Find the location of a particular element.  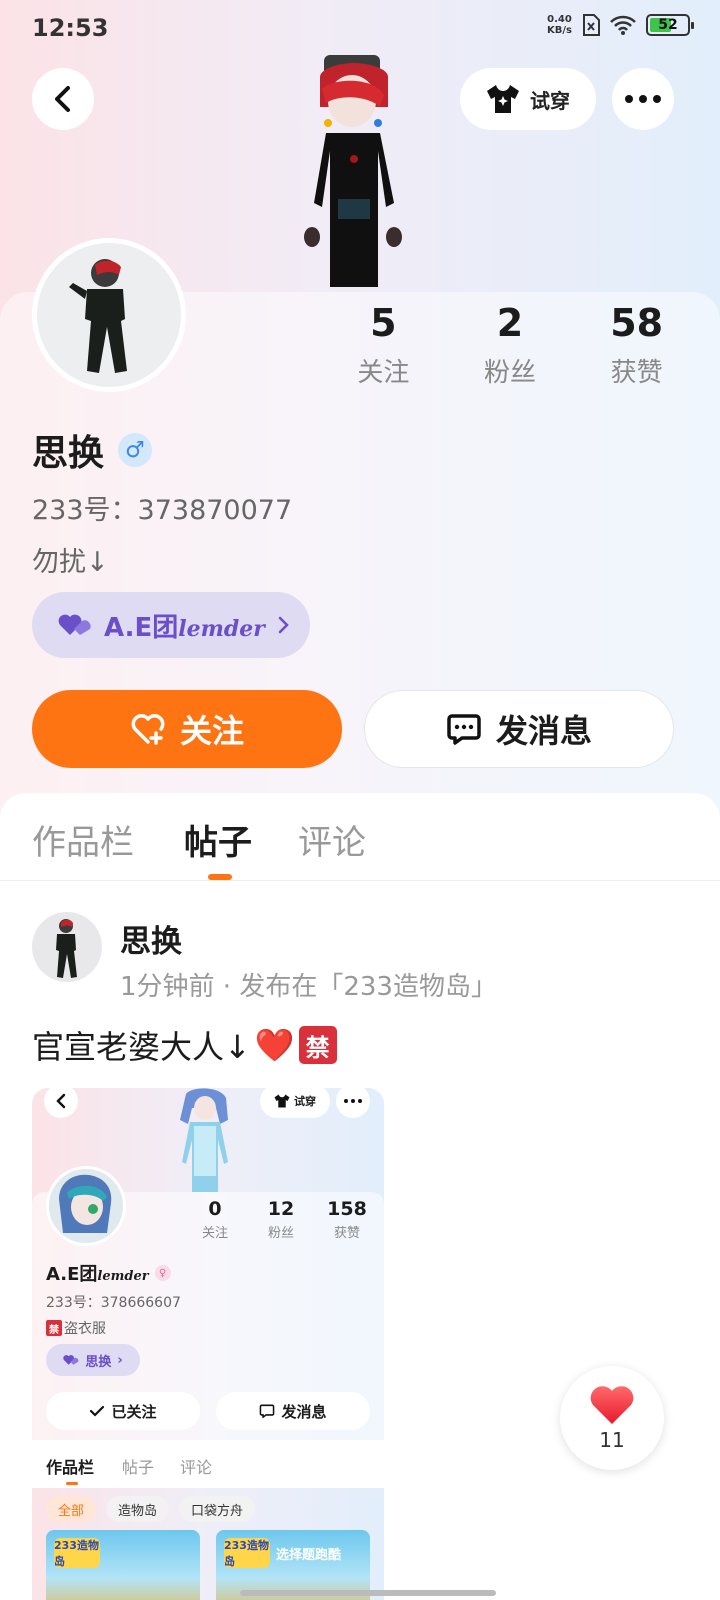

follow-button: 关注 is located at coordinates (187, 729).